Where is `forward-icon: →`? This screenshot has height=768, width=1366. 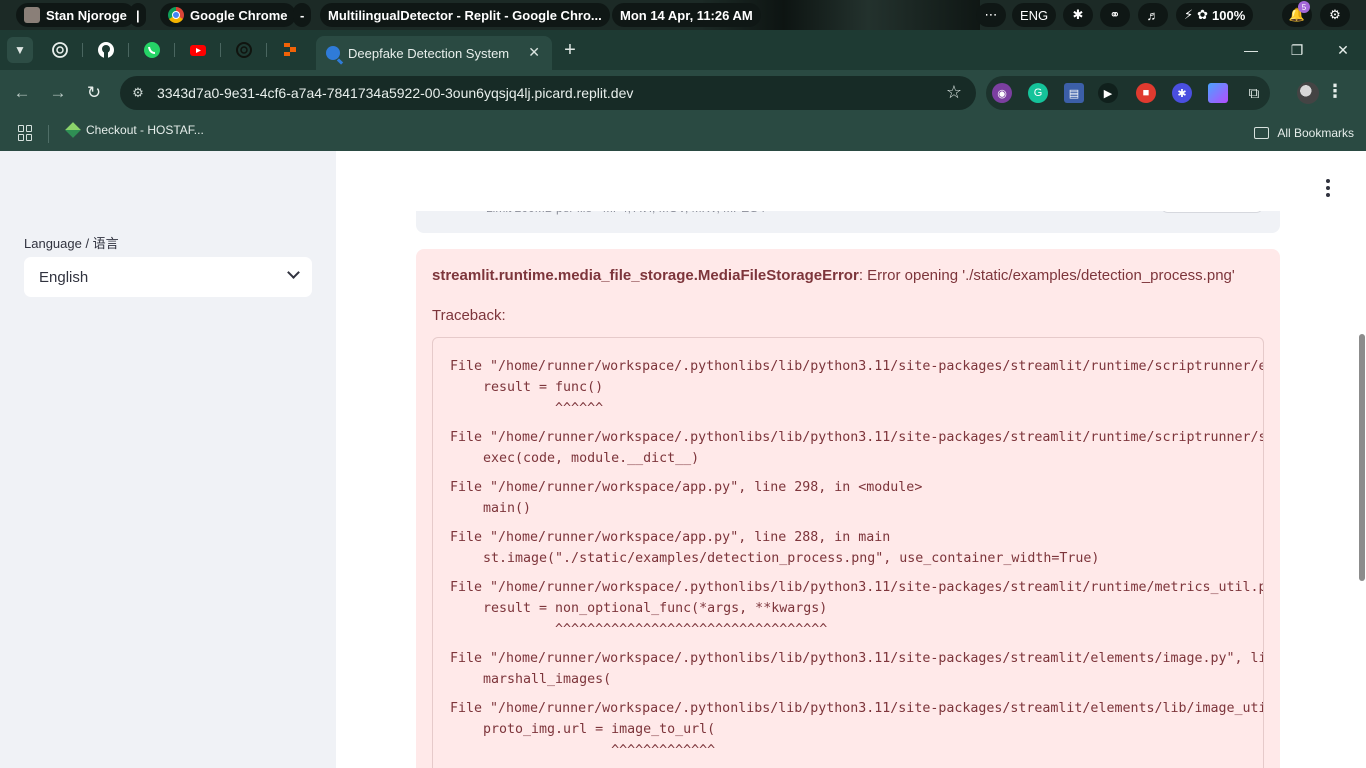
forward-icon: → is located at coordinates (58, 93).